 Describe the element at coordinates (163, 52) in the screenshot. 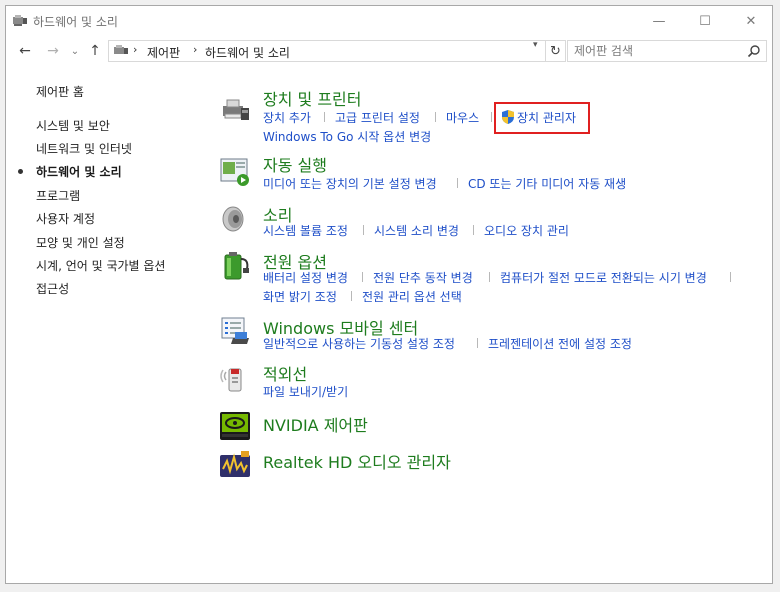

I see `breadcrumb-control-panel: 제어판` at that location.